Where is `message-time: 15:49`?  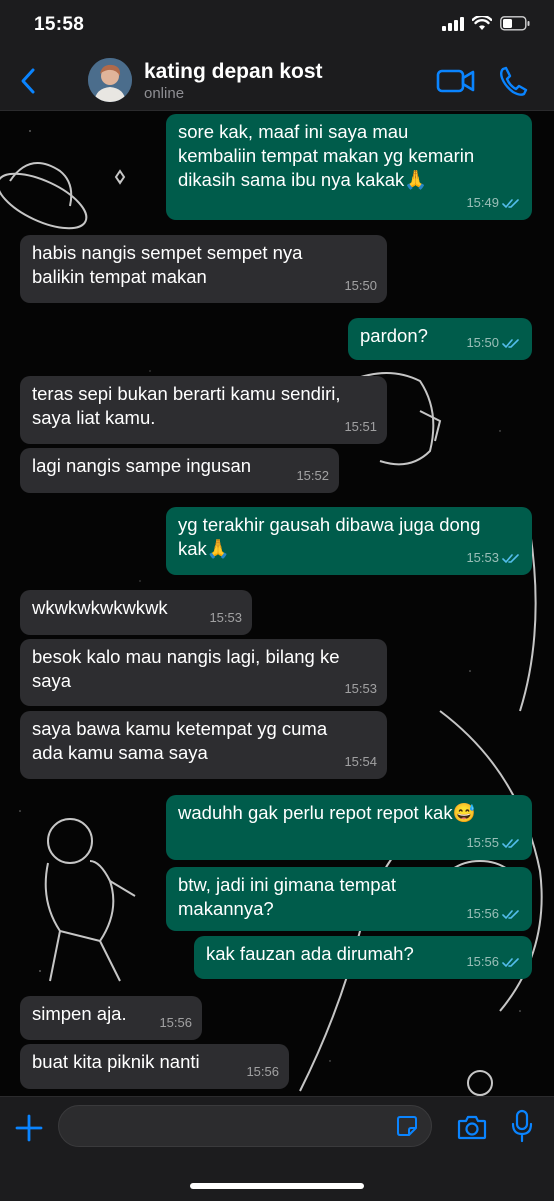 message-time: 15:49 is located at coordinates (482, 202).